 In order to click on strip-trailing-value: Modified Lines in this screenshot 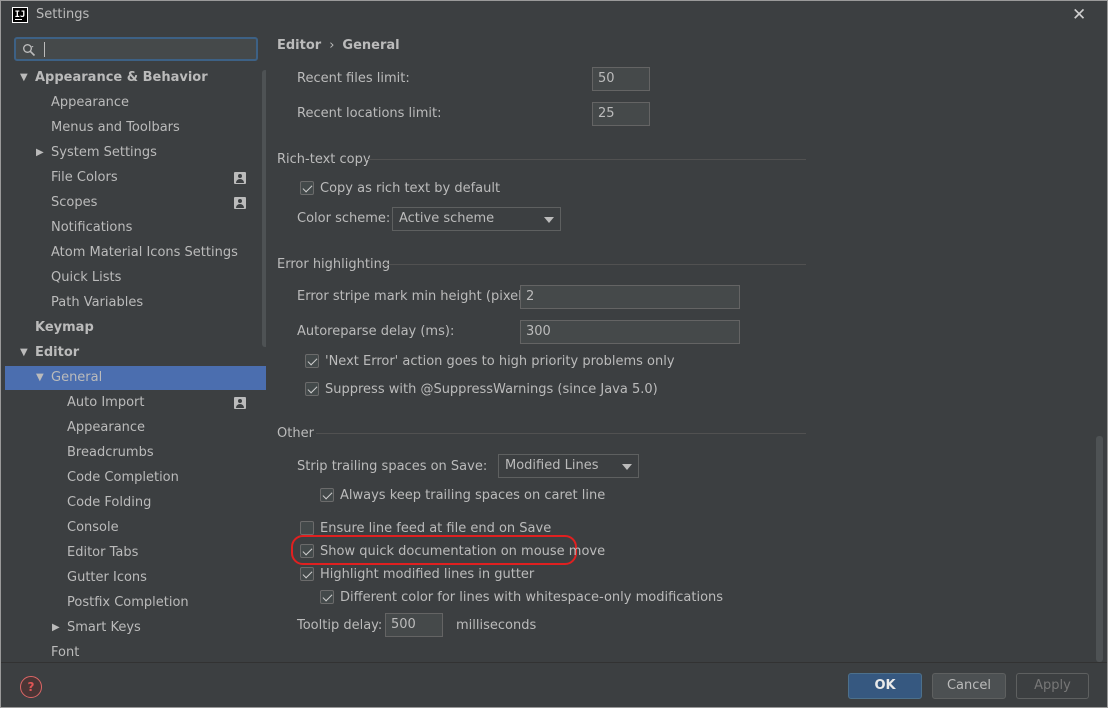, I will do `click(552, 465)`.